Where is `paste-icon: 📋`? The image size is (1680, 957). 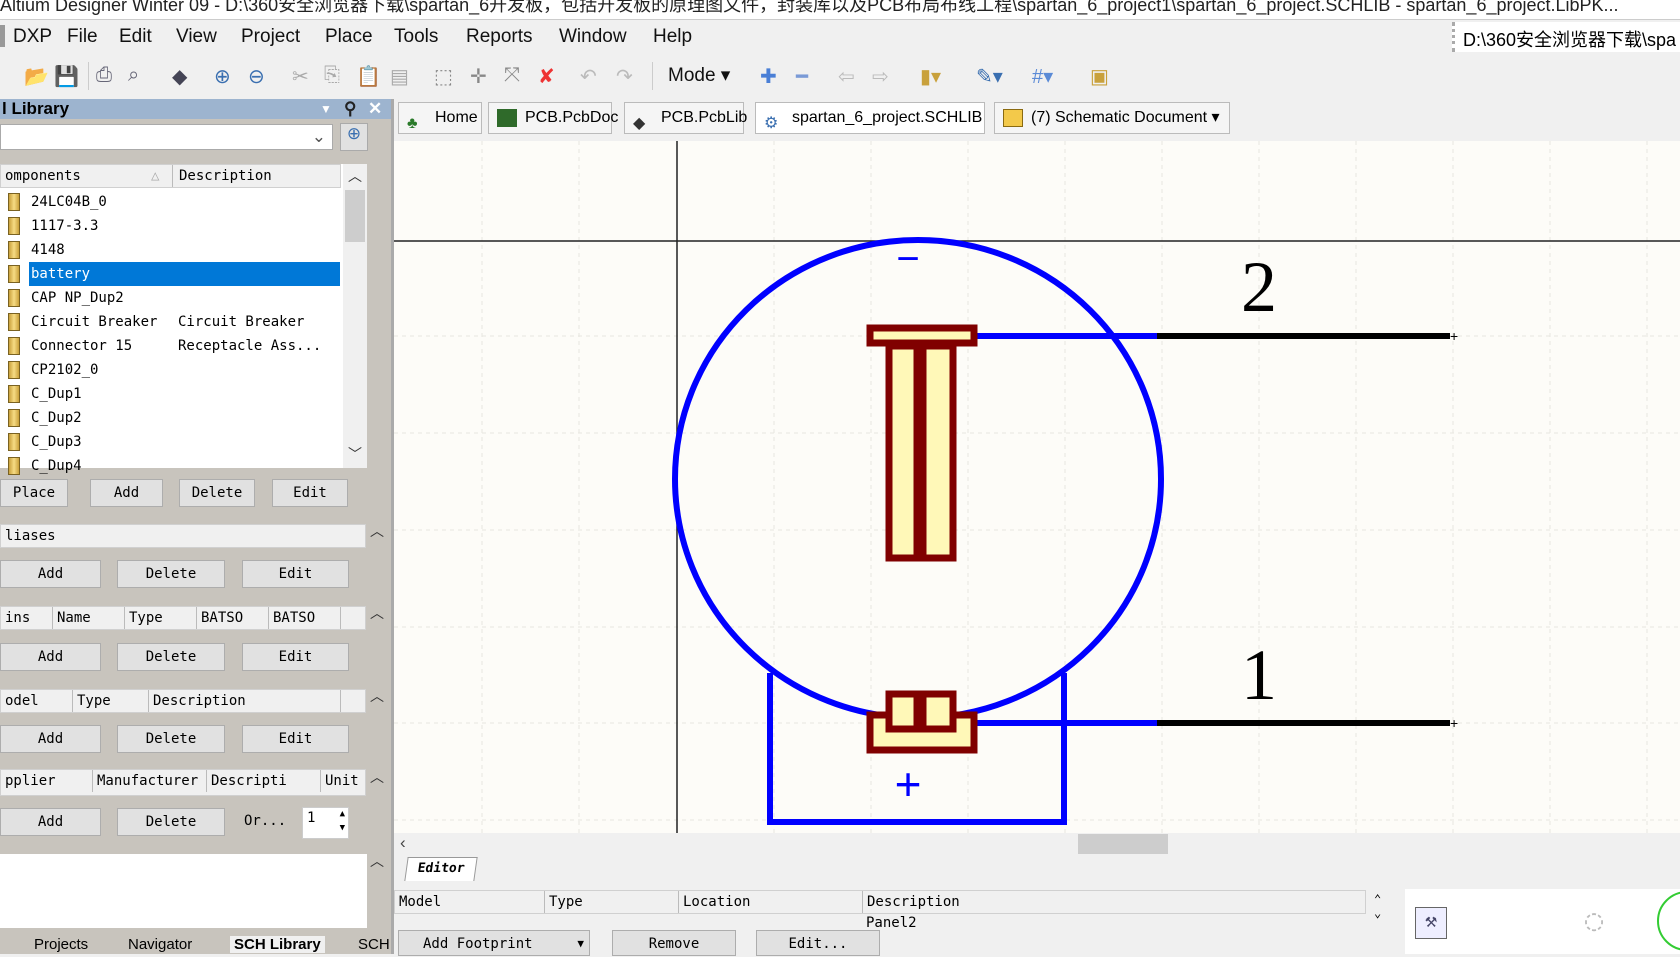
paste-icon: 📋 is located at coordinates (368, 76).